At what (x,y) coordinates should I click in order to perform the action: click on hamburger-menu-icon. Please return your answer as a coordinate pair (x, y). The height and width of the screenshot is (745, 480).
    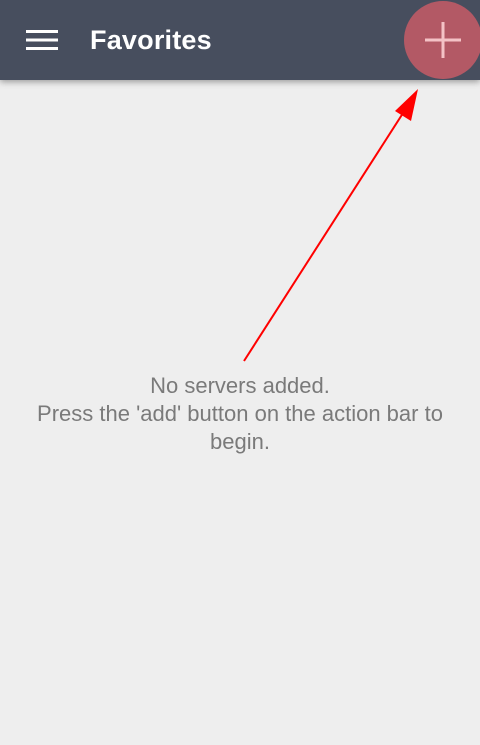
    Looking at the image, I should click on (42, 40).